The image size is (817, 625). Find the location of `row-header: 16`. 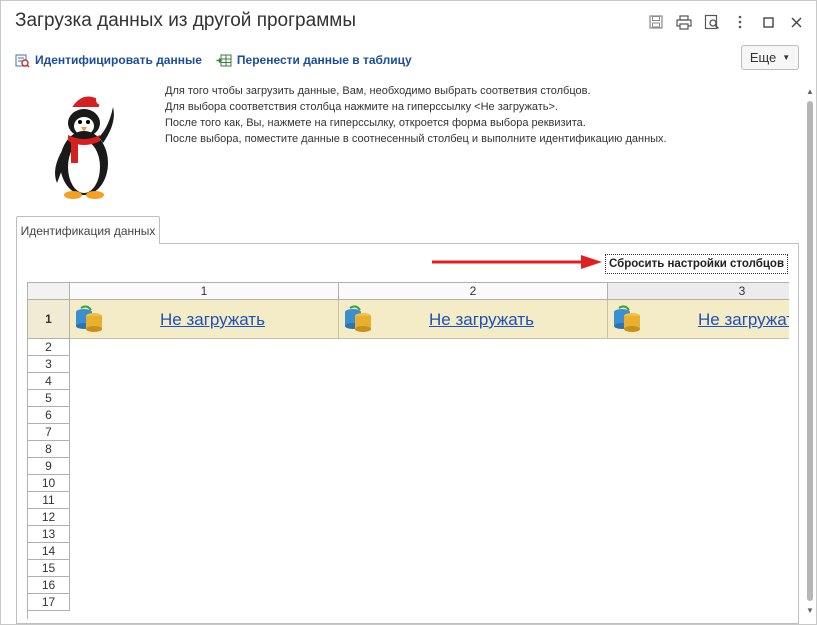

row-header: 16 is located at coordinates (49, 585).